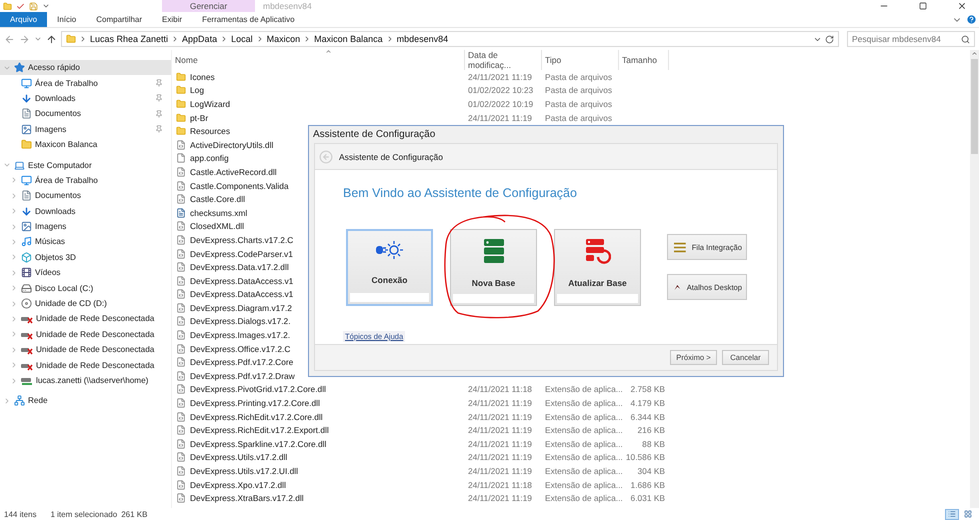 The width and height of the screenshot is (979, 520). I want to click on file-name: app.config, so click(209, 158).